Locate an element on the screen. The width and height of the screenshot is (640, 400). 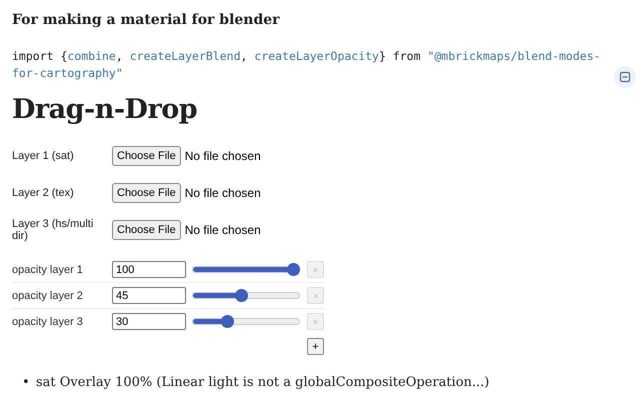
page-heading: Drag-n-Drop is located at coordinates (105, 109).